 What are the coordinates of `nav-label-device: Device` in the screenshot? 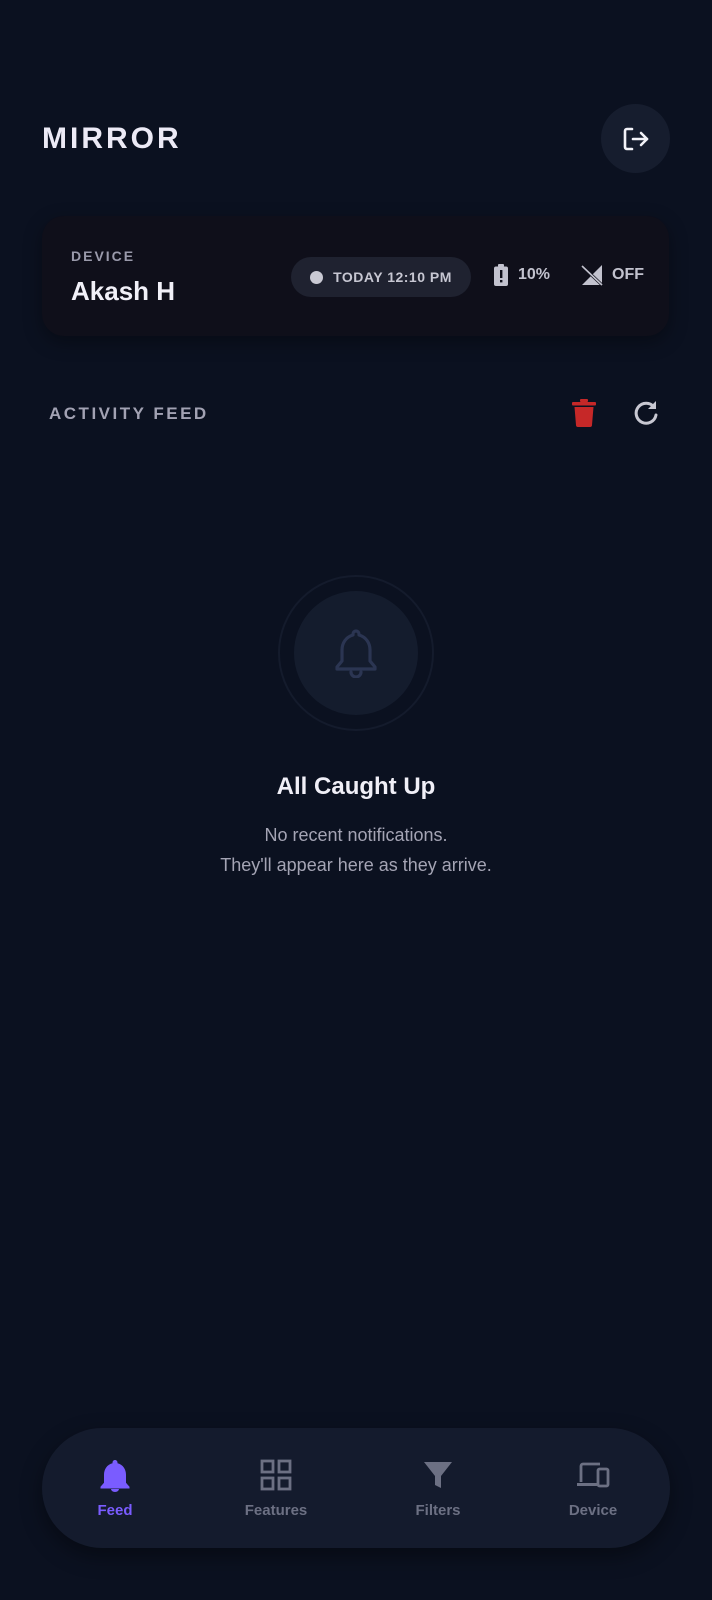 It's located at (593, 1510).